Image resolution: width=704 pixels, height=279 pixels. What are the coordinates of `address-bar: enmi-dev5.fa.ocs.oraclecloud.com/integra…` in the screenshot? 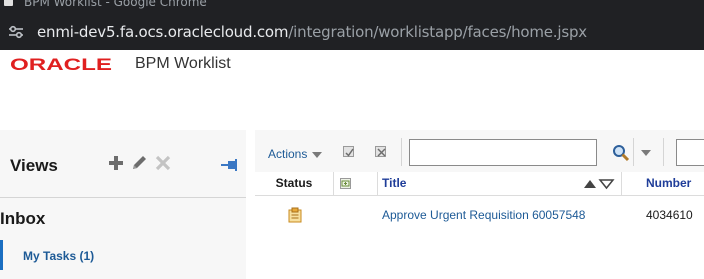 It's located at (352, 32).